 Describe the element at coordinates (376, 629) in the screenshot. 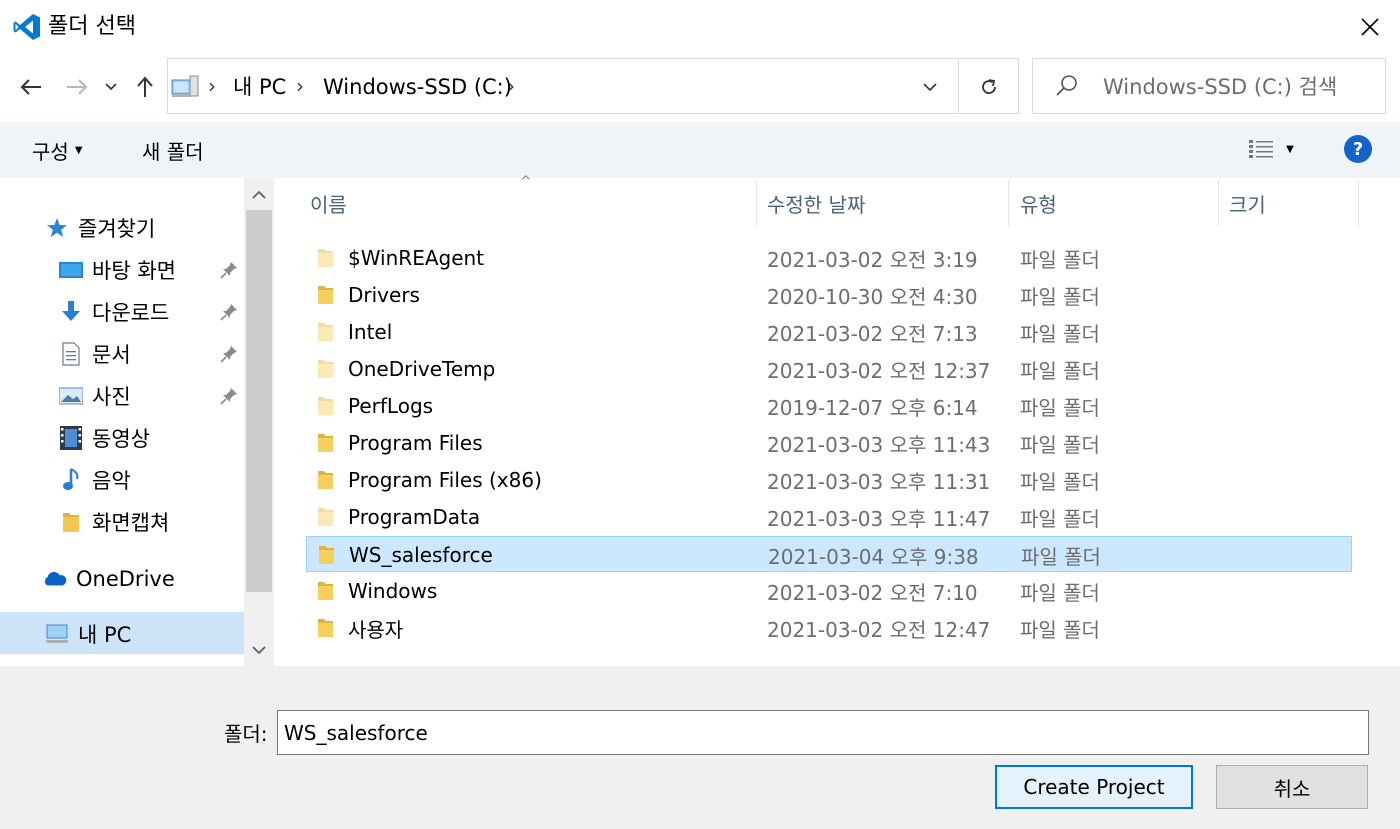

I see `file-name: 사용자` at that location.